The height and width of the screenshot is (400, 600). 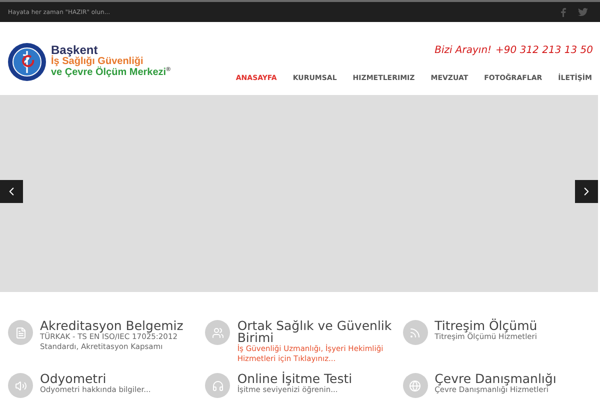 What do you see at coordinates (495, 379) in the screenshot?
I see `feature-title: Çevre Danışmanlığı` at bounding box center [495, 379].